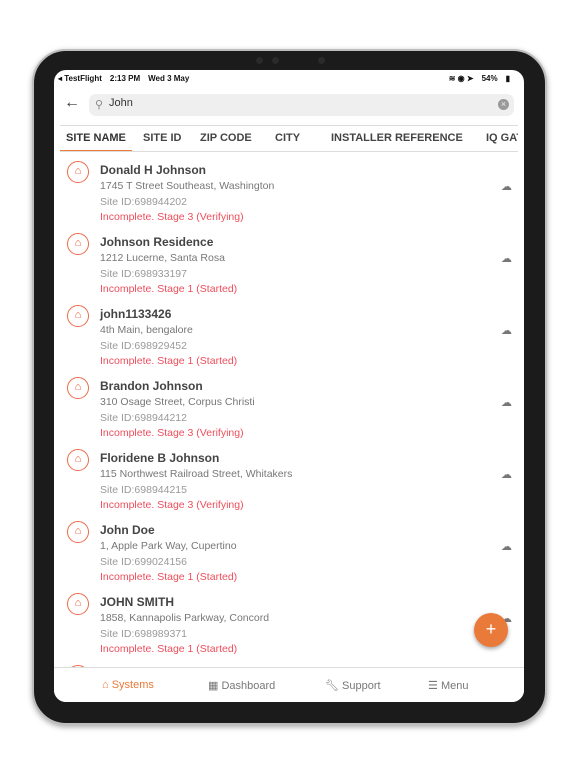 The width and height of the screenshot is (576, 768). I want to click on status-bar: ◂ TestFlight 2:13 PM Wed 3 May ≋ ◉ ➤ 54% ▮, so click(288, 78).